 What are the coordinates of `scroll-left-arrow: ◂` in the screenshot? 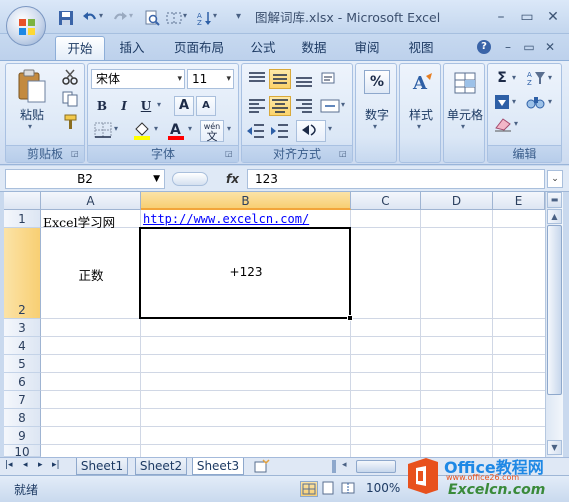 It's located at (344, 465).